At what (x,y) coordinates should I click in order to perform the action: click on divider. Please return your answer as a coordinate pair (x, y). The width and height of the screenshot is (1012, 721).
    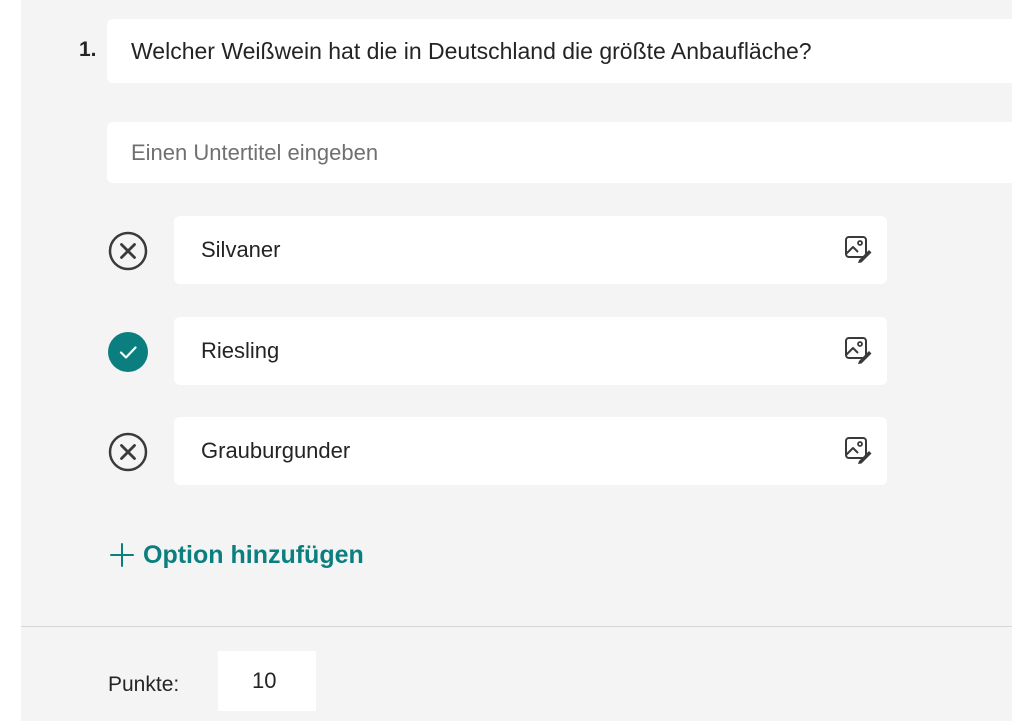
    Looking at the image, I should click on (516, 626).